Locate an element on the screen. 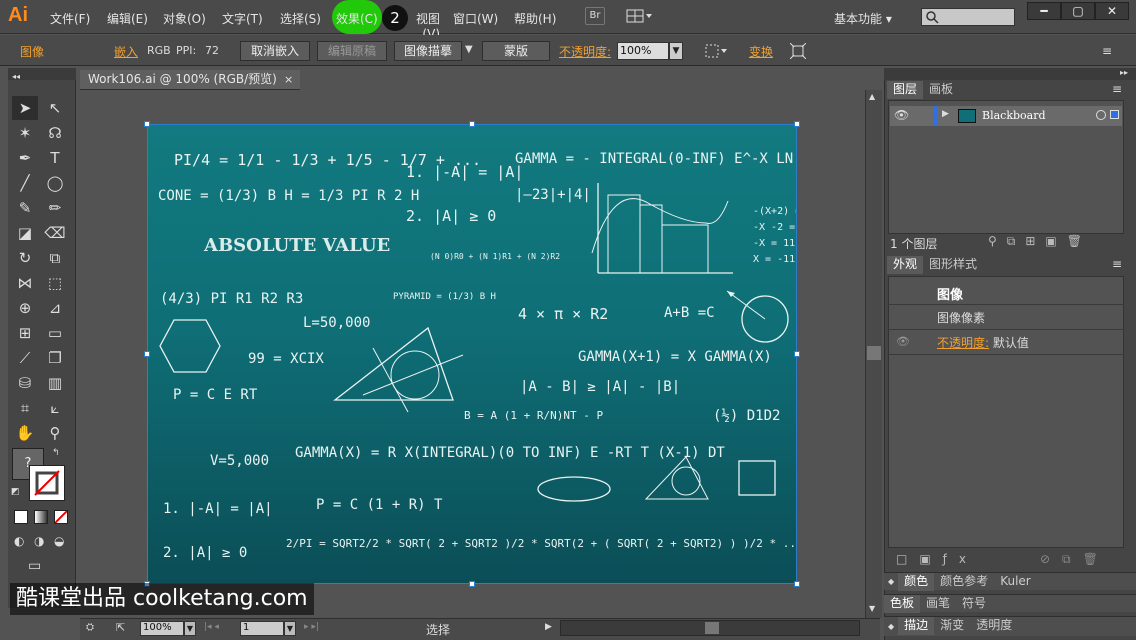 The width and height of the screenshot is (1136, 640). tab-layers: 图层 is located at coordinates (905, 90).